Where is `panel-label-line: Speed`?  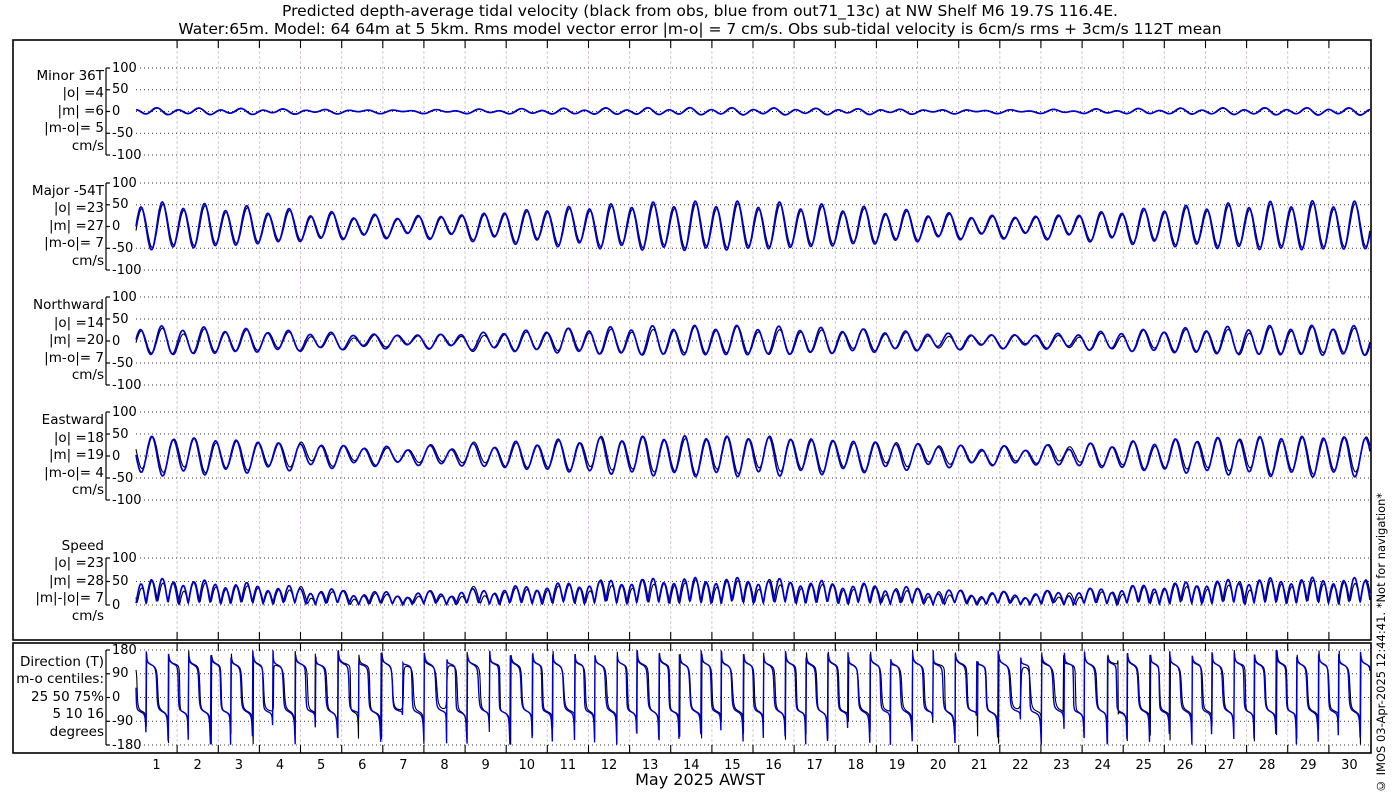
panel-label-line: Speed is located at coordinates (82, 545).